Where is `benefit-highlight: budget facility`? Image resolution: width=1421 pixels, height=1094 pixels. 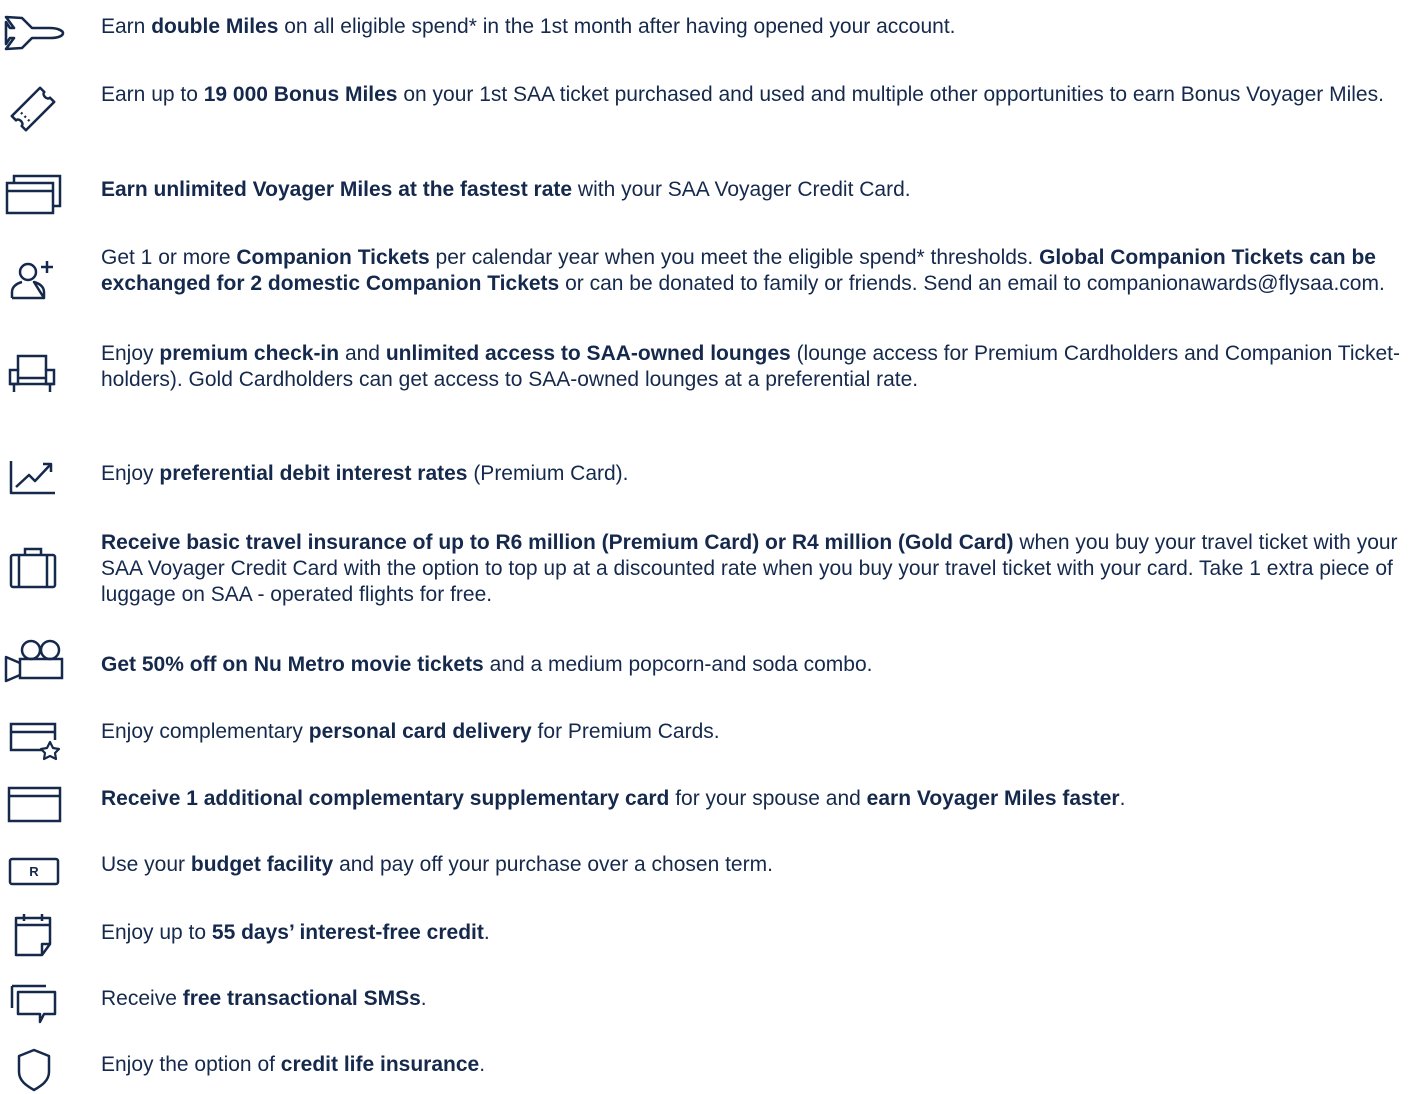 benefit-highlight: budget facility is located at coordinates (262, 864).